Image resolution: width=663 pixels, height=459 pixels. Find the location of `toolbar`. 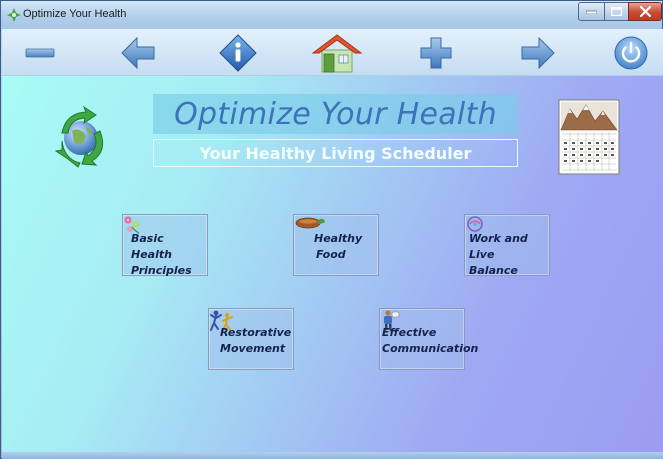

toolbar is located at coordinates (332, 52).